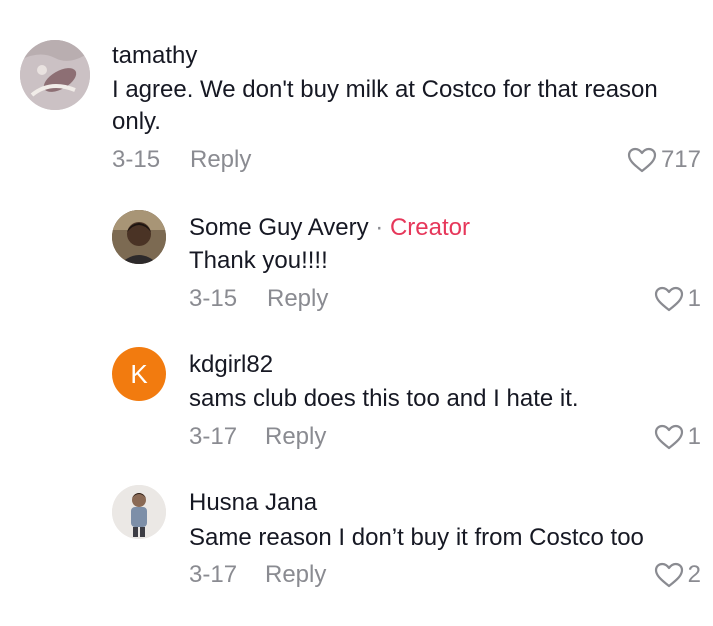 This screenshot has width=713, height=626. I want to click on like-button: 717, so click(664, 160).